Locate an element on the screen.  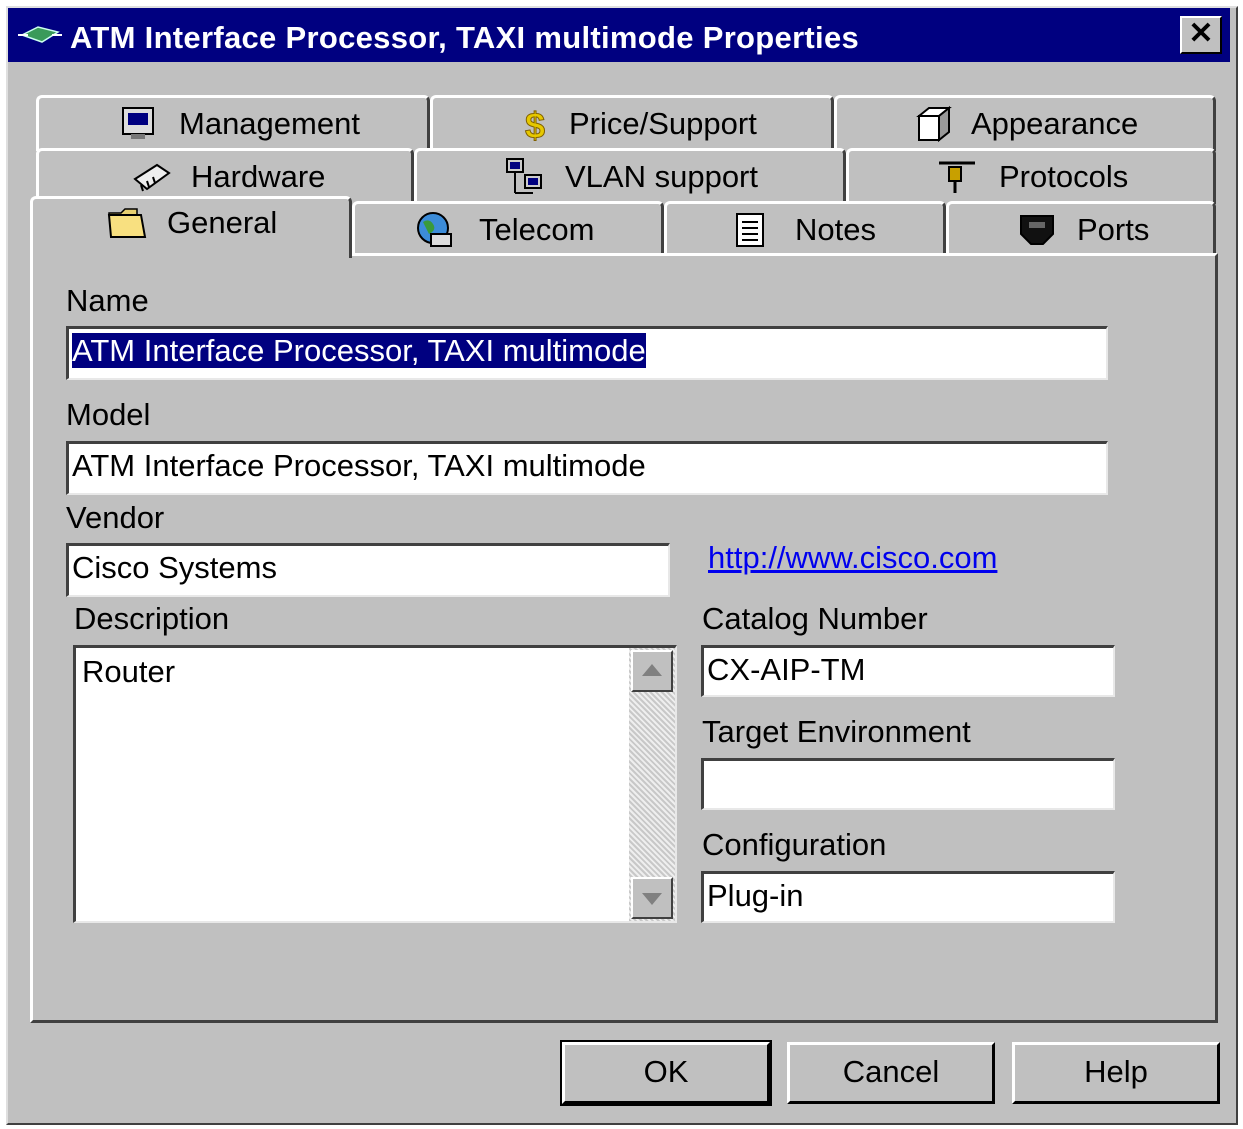
notepad-icon is located at coordinates (750, 230).